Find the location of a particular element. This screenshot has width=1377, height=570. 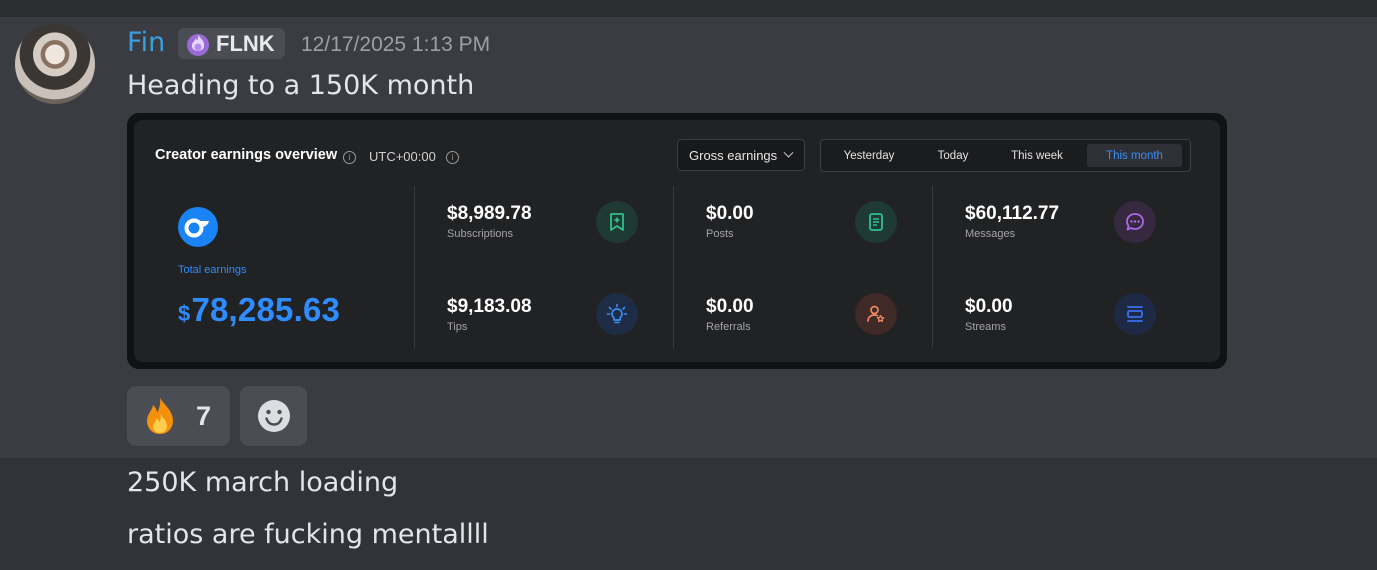

stat-label-subscriptions: Subscriptions is located at coordinates (480, 234).